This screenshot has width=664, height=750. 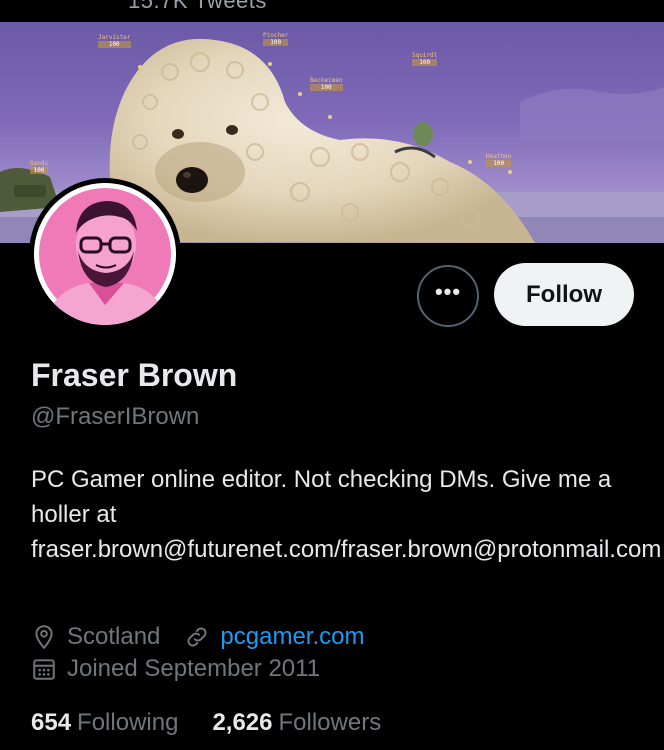 What do you see at coordinates (292, 637) in the screenshot?
I see `website-link: pcgamer.com` at bounding box center [292, 637].